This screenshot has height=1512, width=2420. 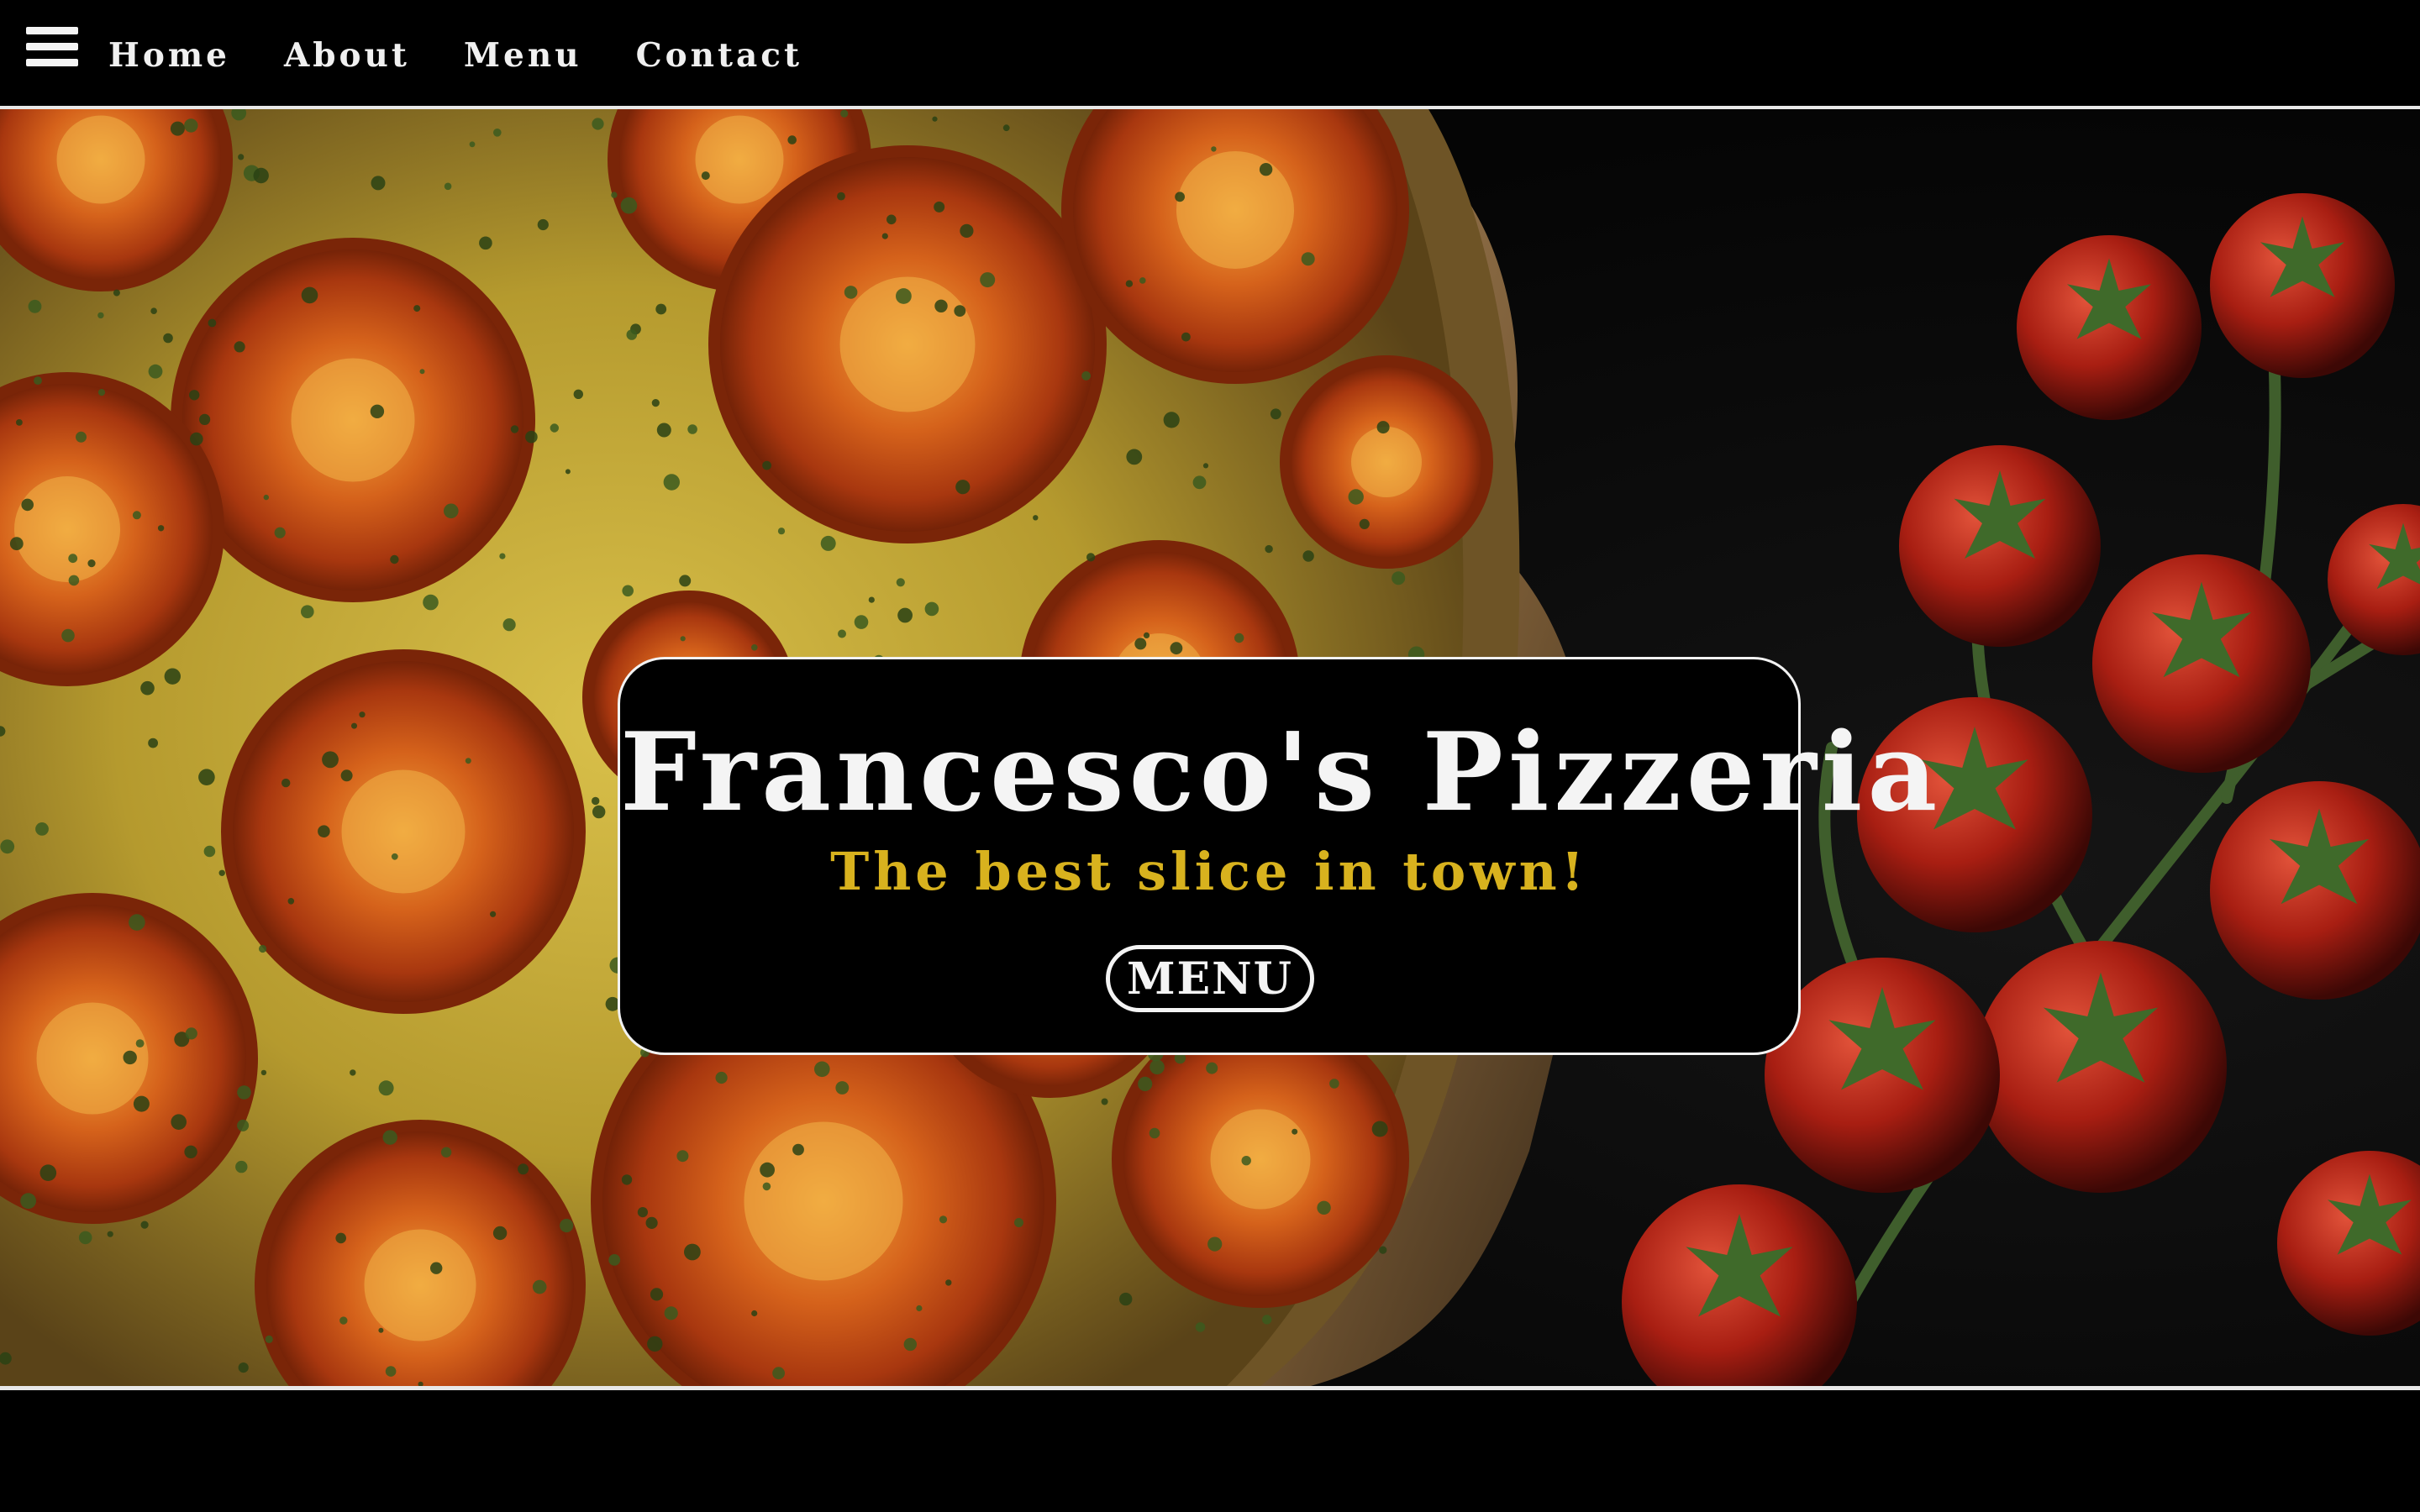 I want to click on nav-links: Home About Menu Contact, so click(x=482, y=55).